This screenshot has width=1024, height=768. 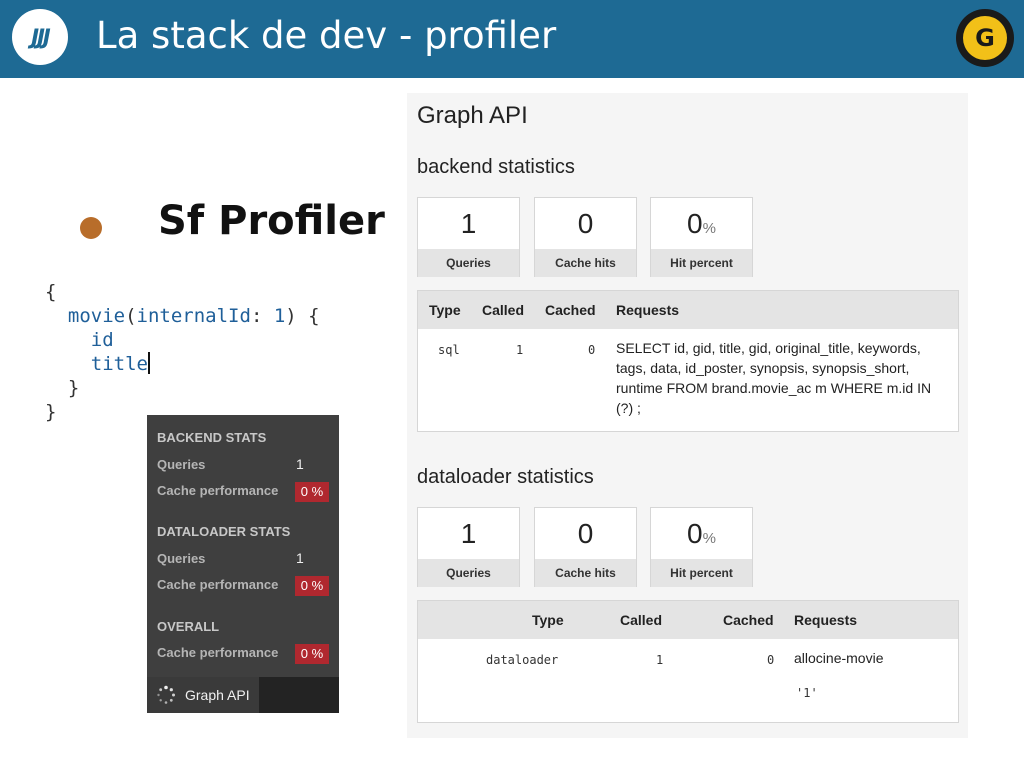 I want to click on overall-heading: OVERALL, so click(x=188, y=626).